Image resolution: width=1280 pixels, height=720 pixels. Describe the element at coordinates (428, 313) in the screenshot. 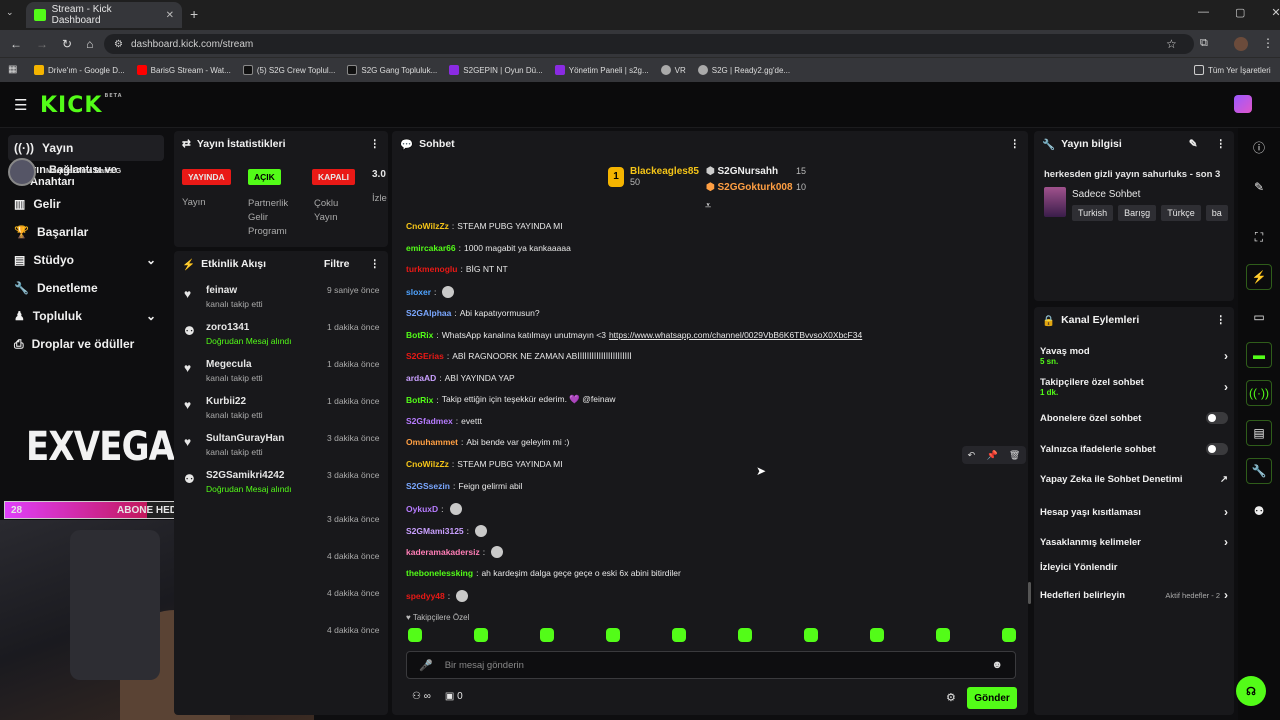

I see `chat-username: S2GAlphaa` at that location.